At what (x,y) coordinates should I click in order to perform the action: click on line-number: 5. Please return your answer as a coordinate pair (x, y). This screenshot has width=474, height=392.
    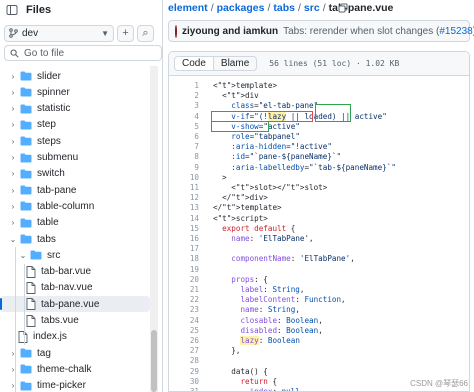
    Looking at the image, I should click on (184, 126).